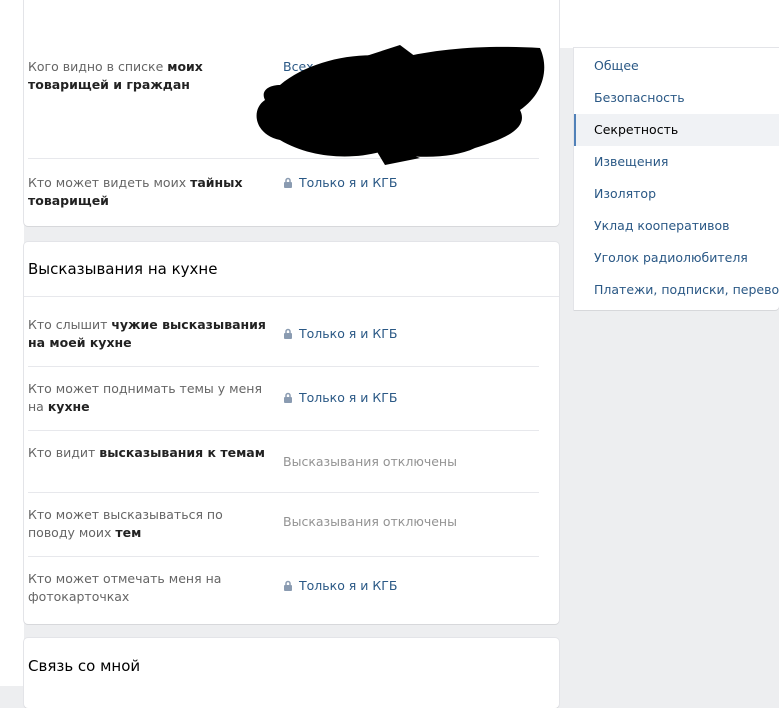  I want to click on setting-label: Кто может отмечать меня на фотокарточках, so click(125, 587).